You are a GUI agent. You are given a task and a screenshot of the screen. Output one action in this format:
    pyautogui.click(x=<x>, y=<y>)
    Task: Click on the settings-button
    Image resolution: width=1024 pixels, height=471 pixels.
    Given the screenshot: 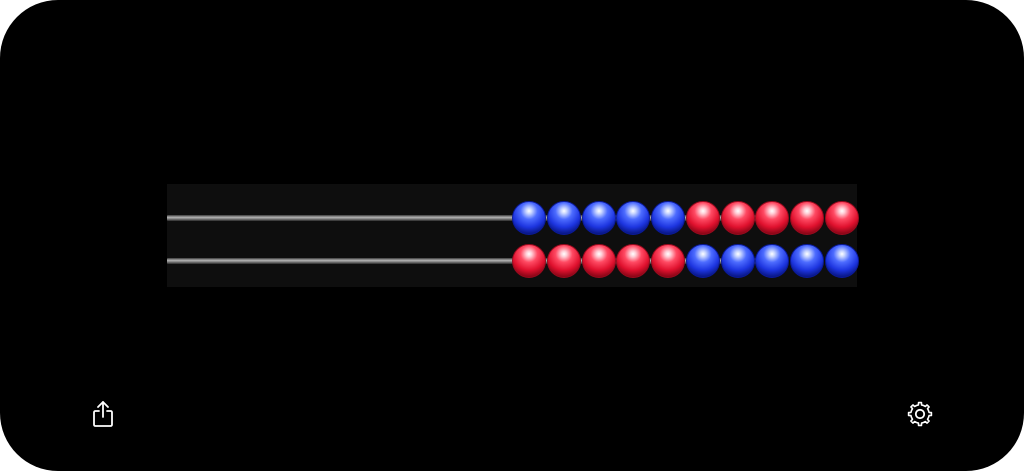 What is the action you would take?
    pyautogui.click(x=920, y=414)
    